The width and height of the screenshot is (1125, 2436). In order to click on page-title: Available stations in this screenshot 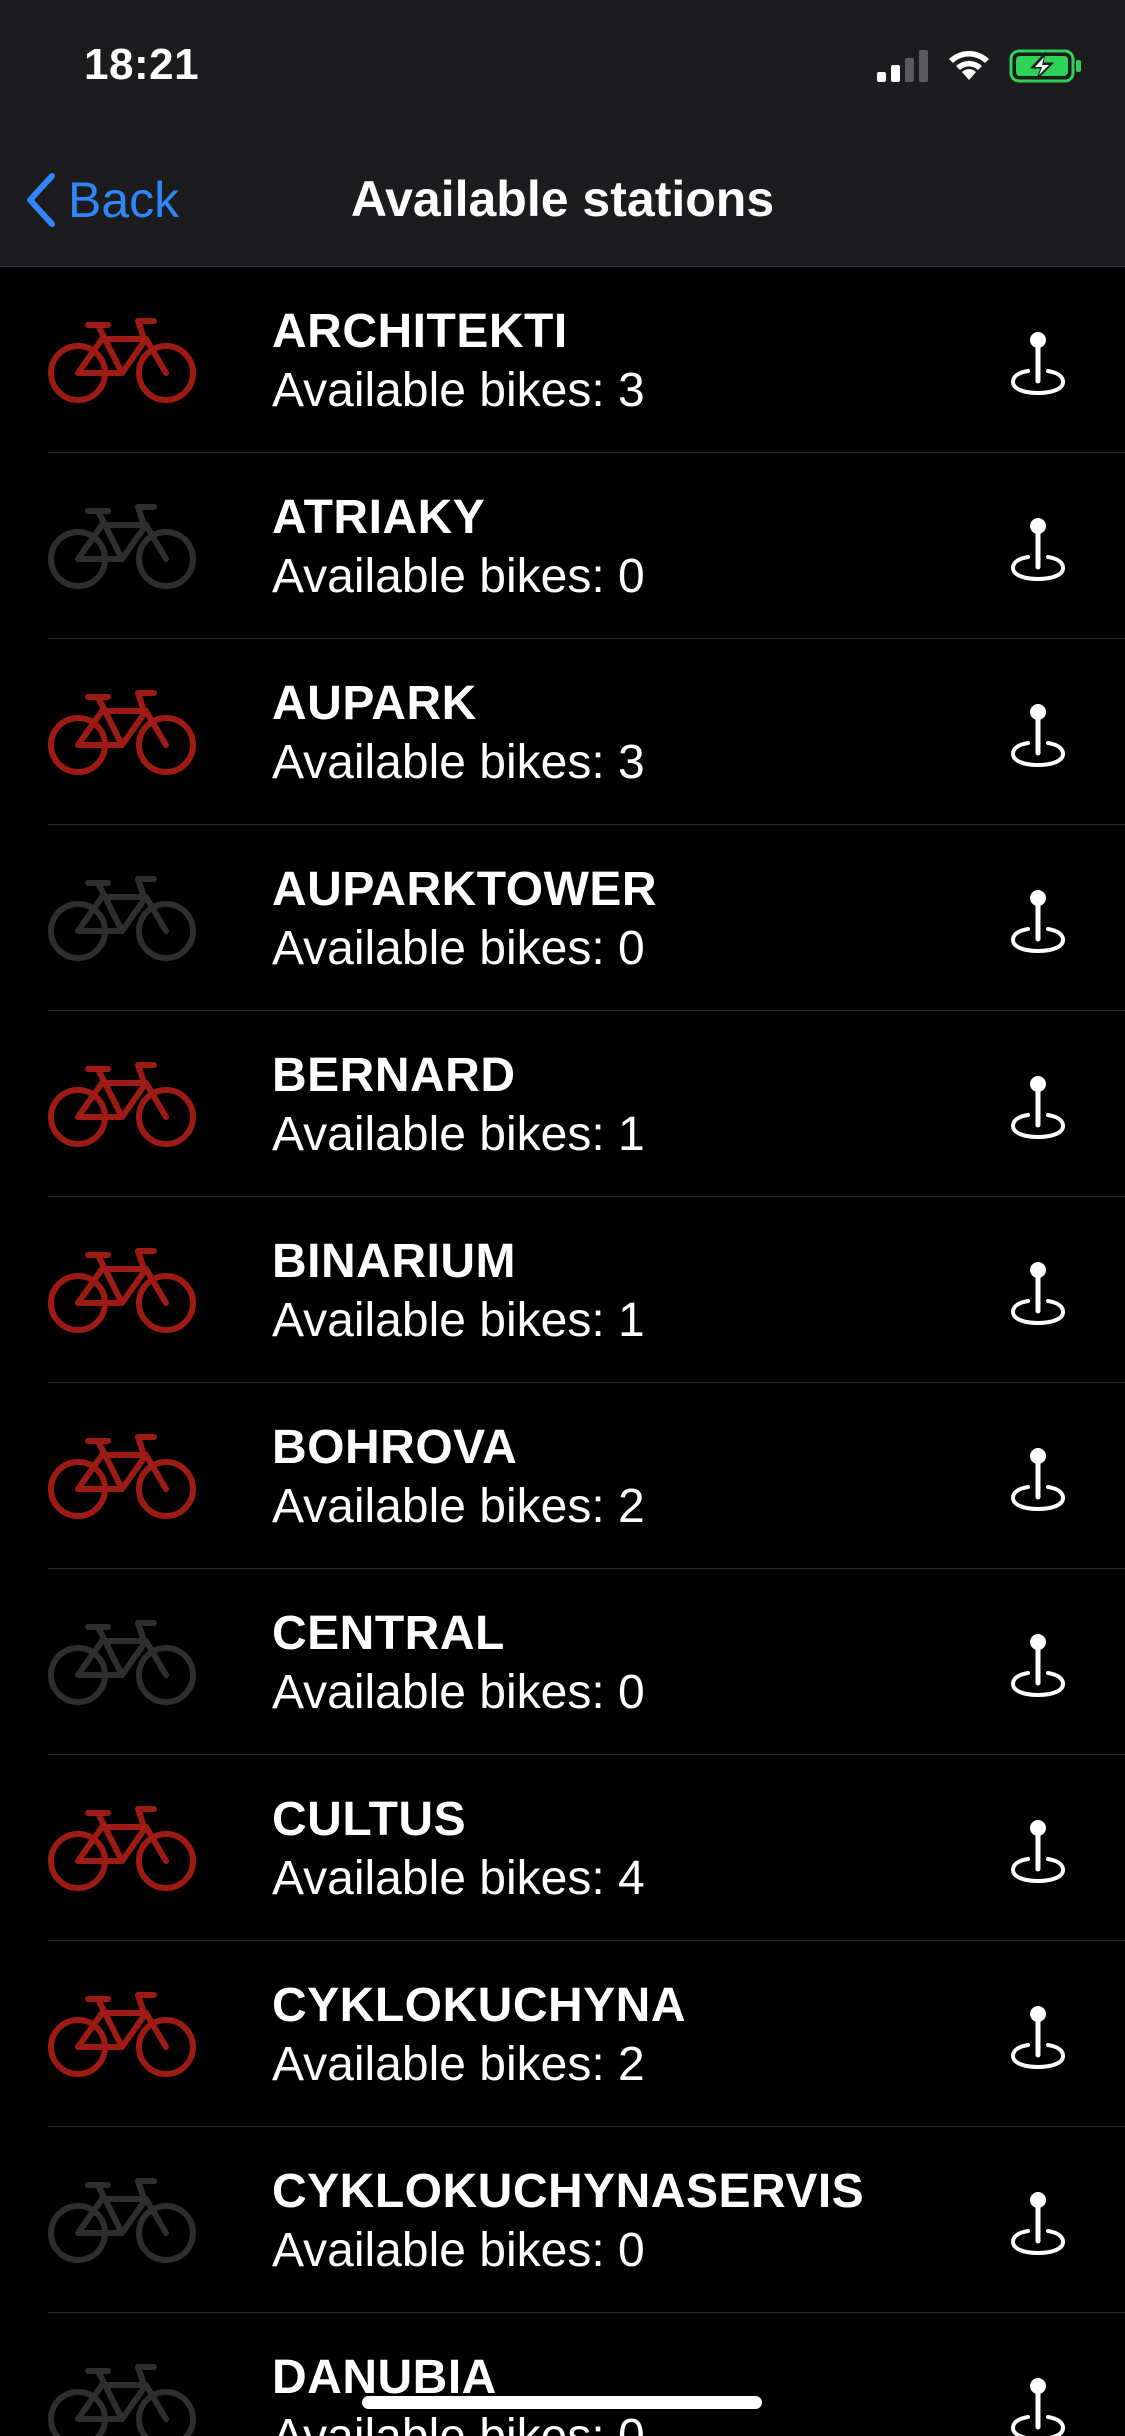, I will do `click(562, 199)`.